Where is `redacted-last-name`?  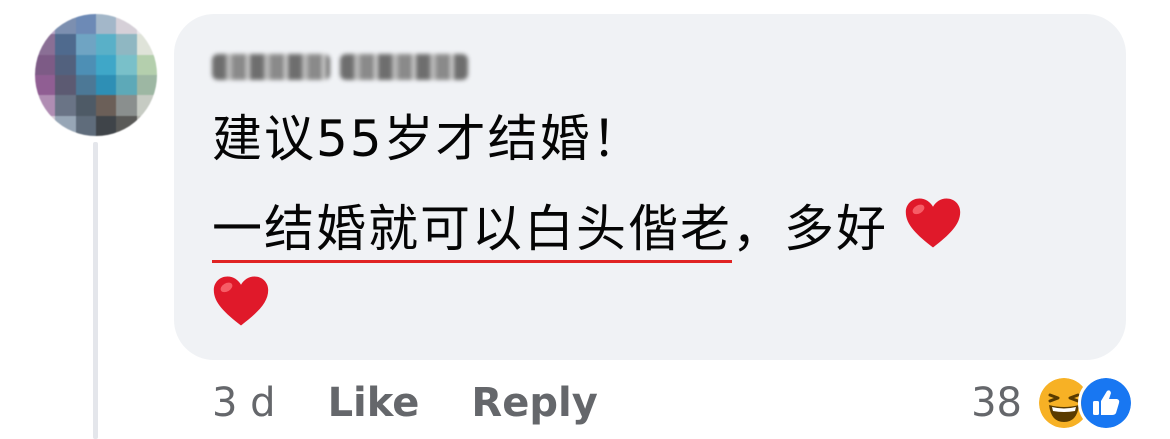
redacted-last-name is located at coordinates (404, 67).